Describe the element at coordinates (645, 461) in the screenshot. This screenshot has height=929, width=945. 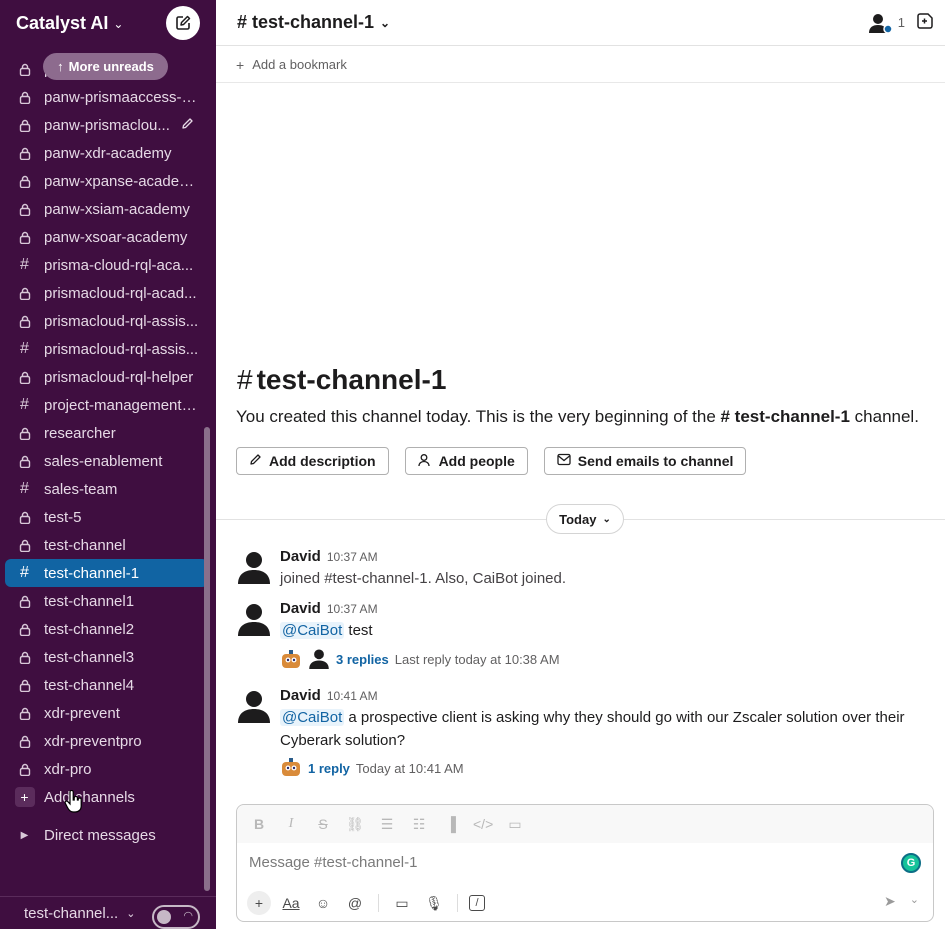
I see `send-emails-button: Send emails to channel` at that location.